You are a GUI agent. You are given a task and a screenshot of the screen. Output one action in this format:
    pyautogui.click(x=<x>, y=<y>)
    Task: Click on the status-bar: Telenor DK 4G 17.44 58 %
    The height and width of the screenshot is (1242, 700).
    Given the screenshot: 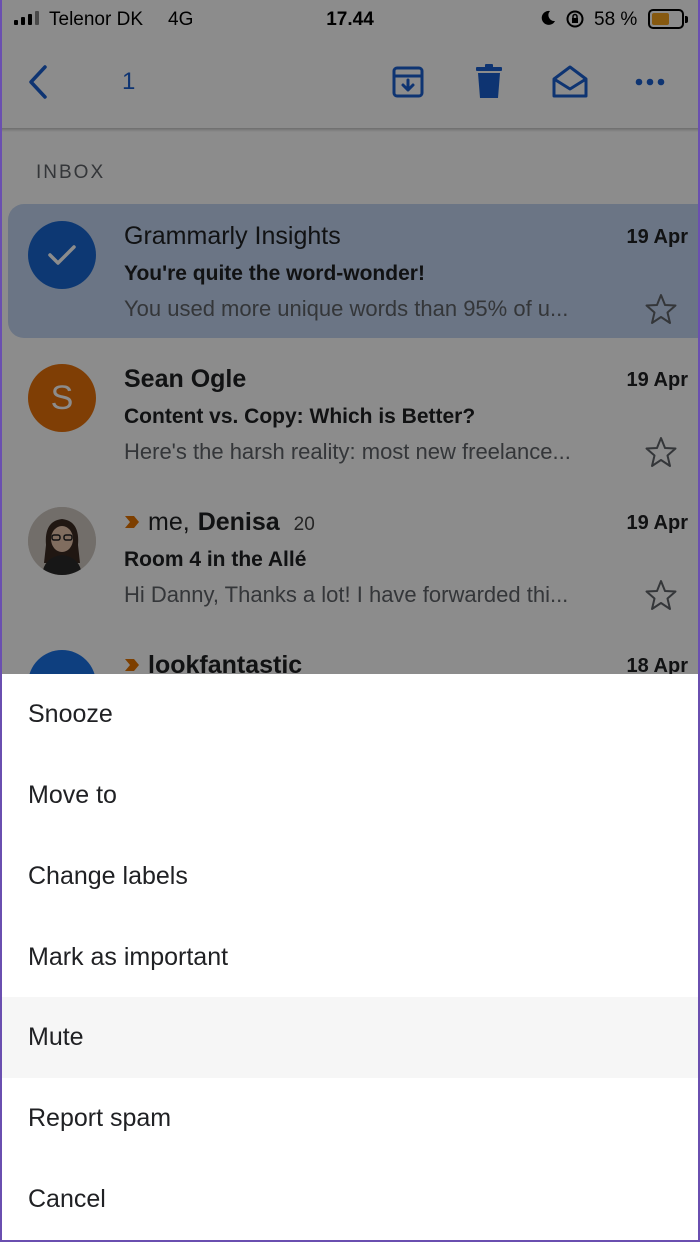 What is the action you would take?
    pyautogui.click(x=350, y=20)
    